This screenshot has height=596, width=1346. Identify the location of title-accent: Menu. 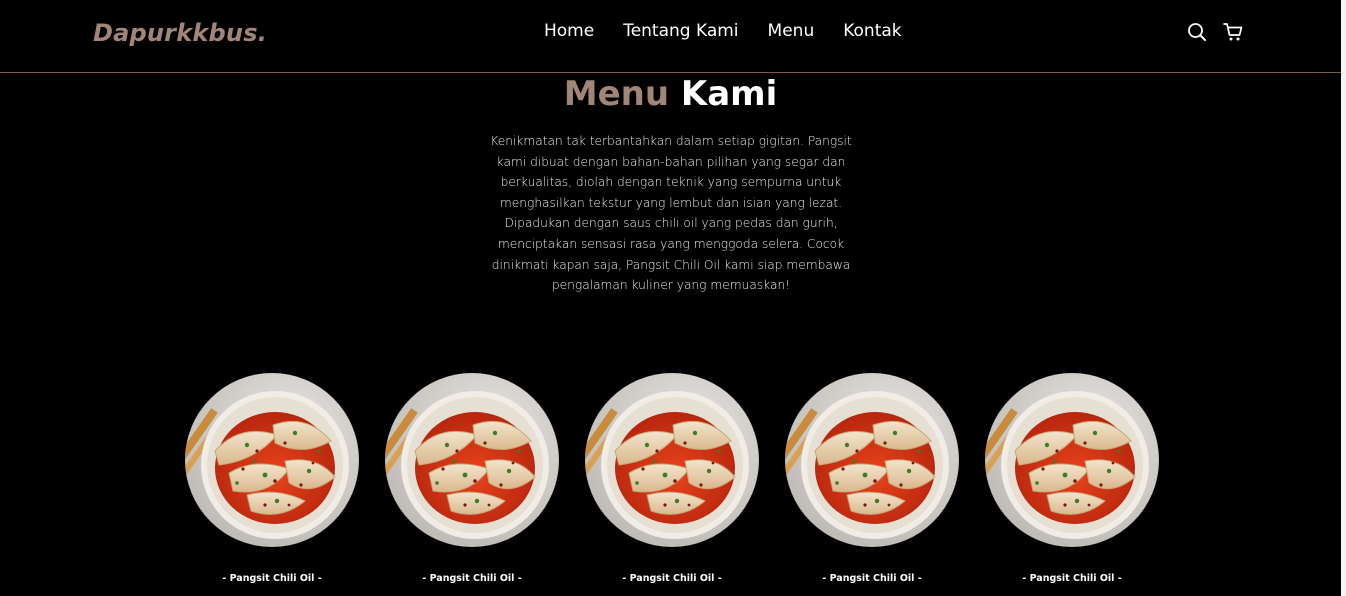
(616, 94).